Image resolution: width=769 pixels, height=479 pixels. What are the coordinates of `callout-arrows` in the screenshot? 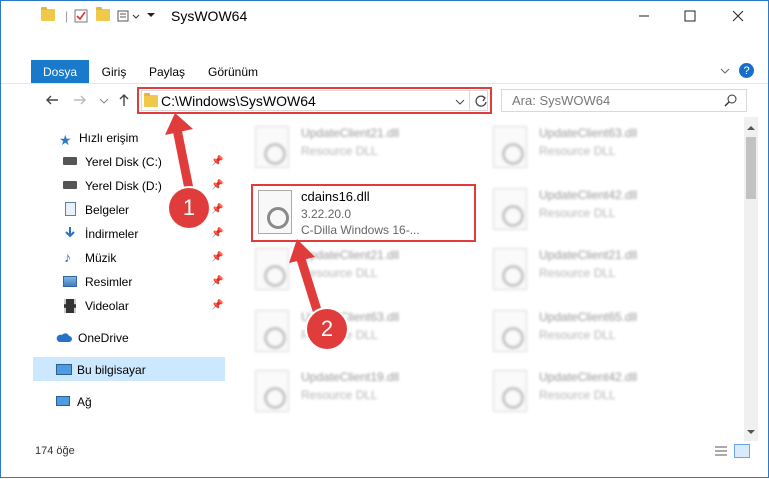 It's located at (245, 219).